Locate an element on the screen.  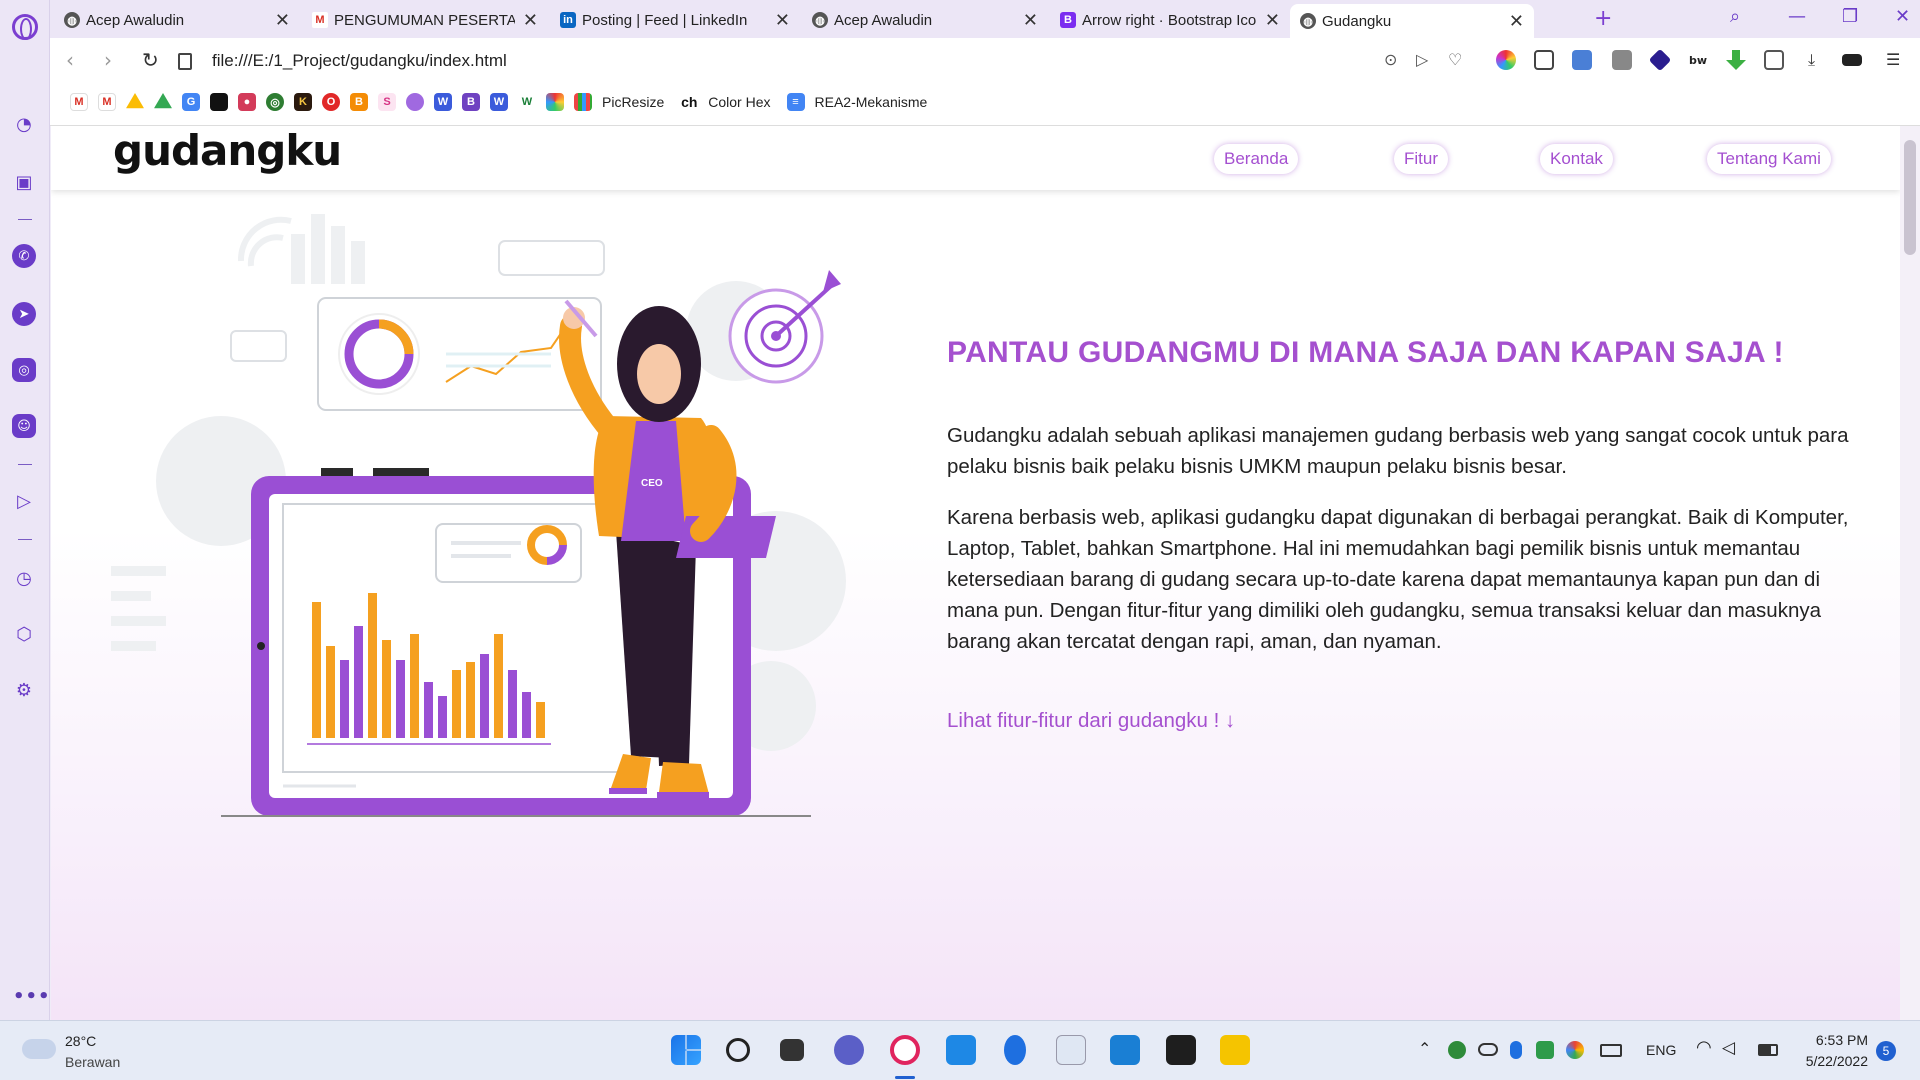
start-button is located at coordinates (686, 1050).